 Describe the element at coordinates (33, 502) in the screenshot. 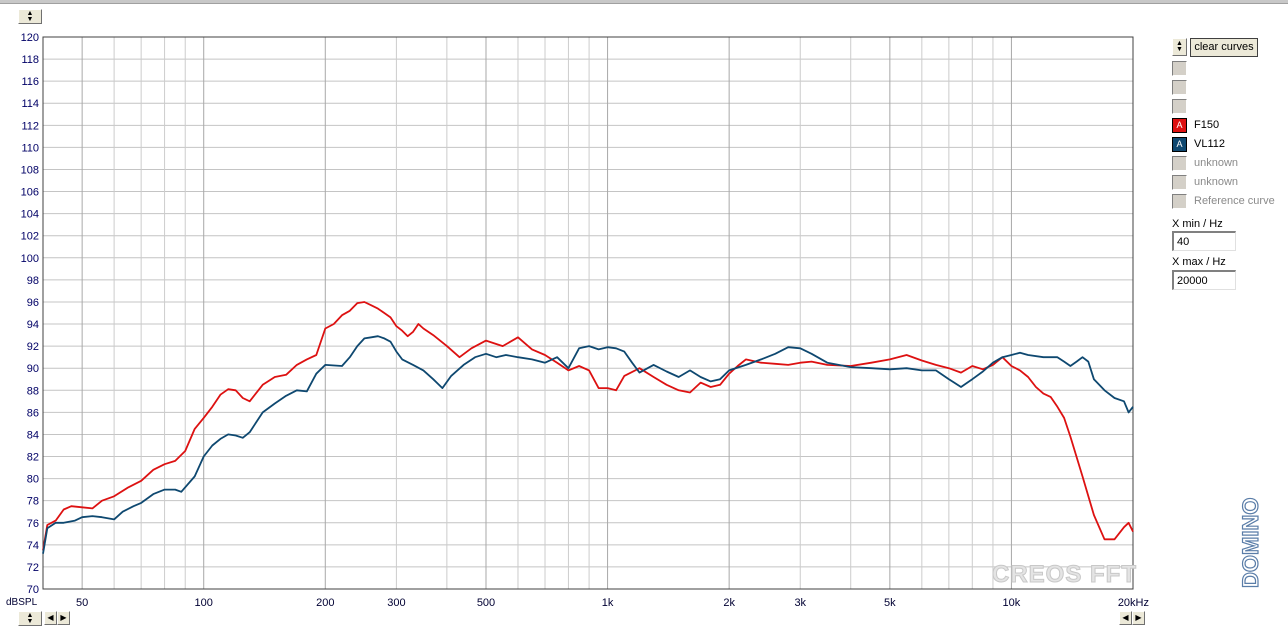

I see `y-tick-label: 78` at that location.